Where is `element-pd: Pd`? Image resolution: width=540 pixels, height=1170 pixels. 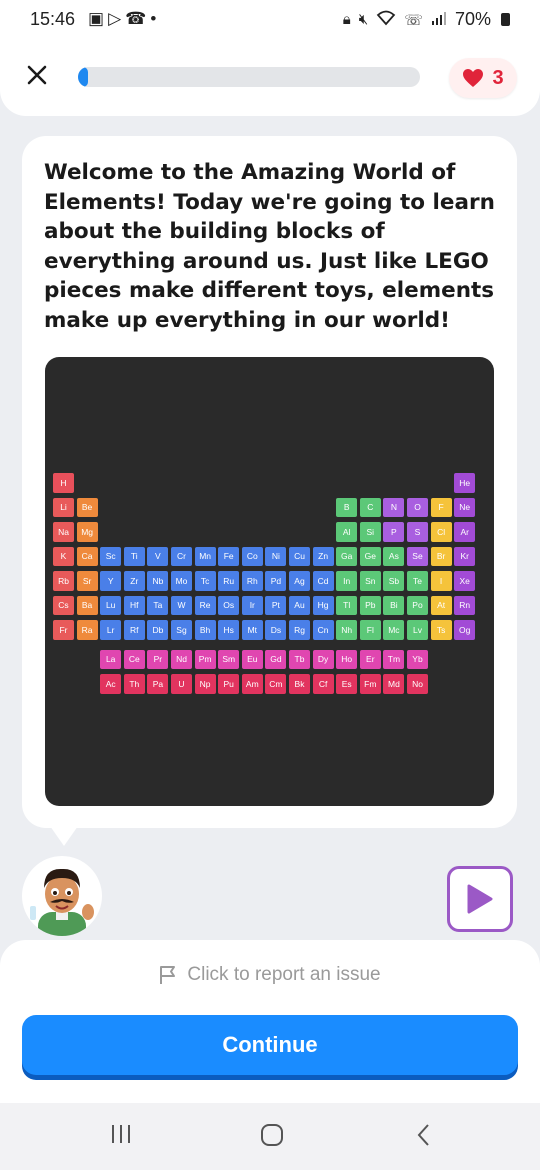 element-pd: Pd is located at coordinates (276, 581).